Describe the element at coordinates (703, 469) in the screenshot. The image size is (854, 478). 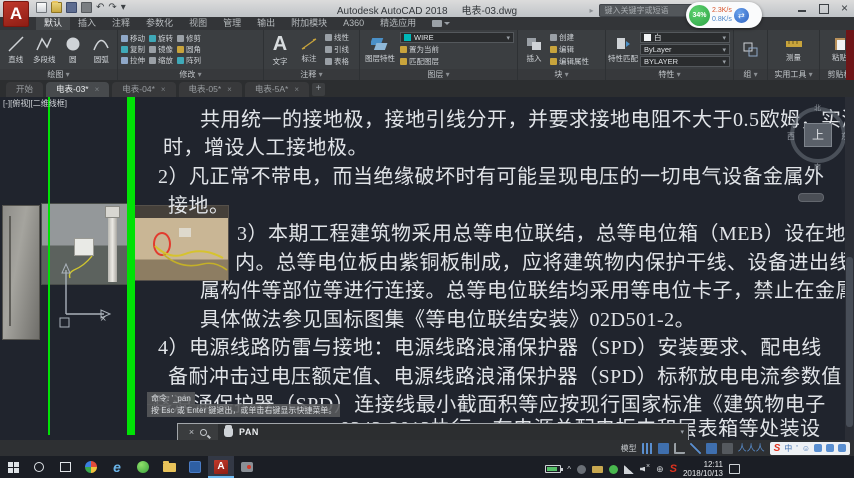
I see `taskbar-clock: 12:11 2018/10/13` at that location.